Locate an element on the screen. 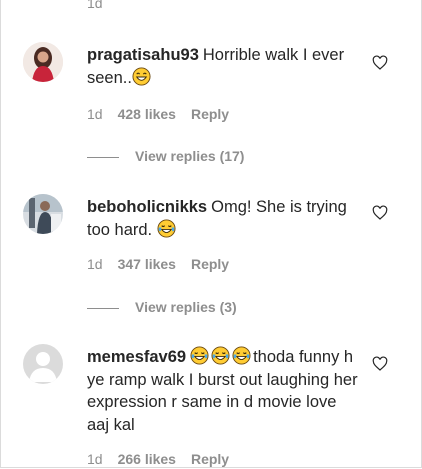  comment-meta: 1d 428 likes Reply is located at coordinates (165, 114).